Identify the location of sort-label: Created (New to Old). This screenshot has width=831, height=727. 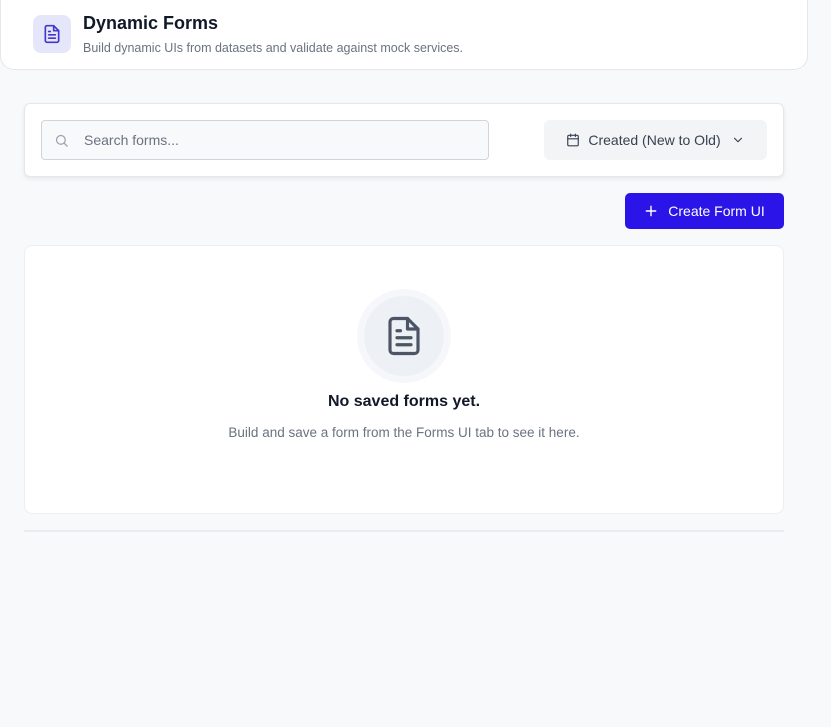
(654, 140).